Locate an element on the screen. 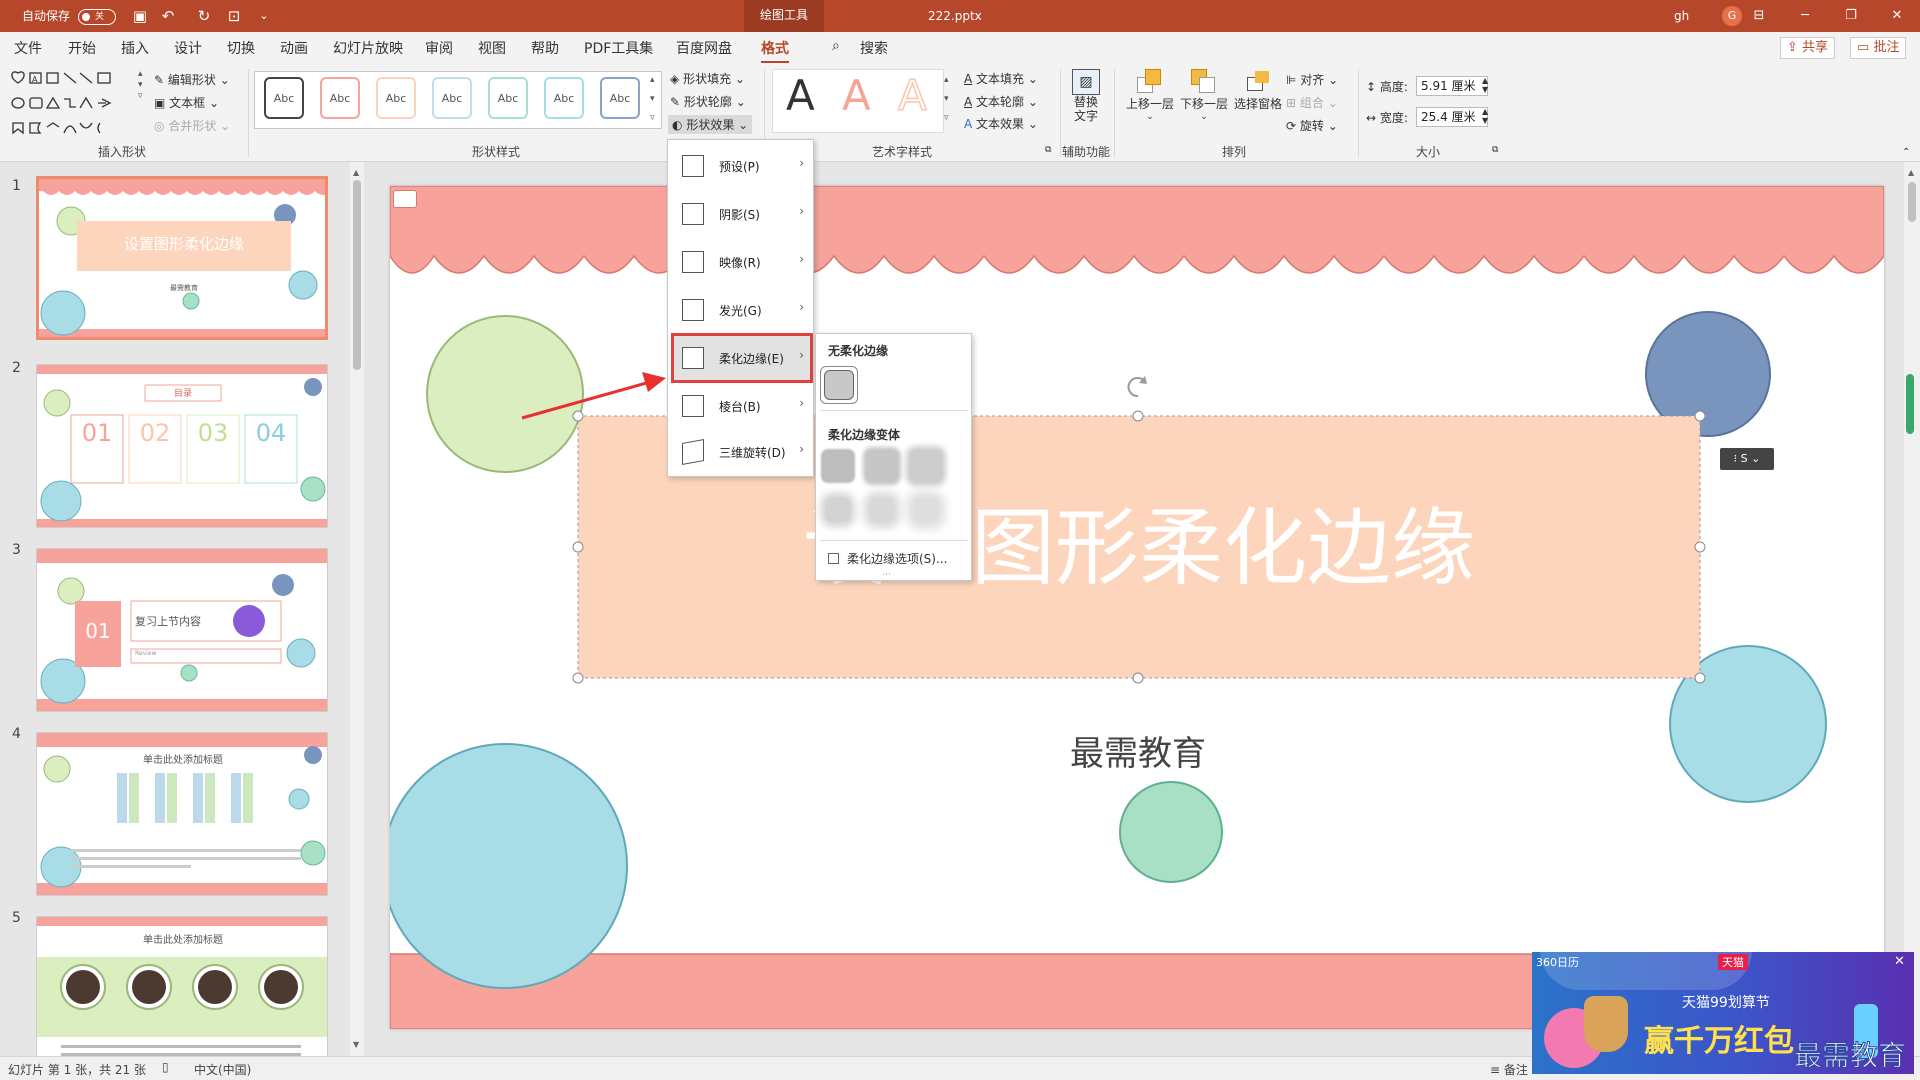 The width and height of the screenshot is (1920, 1080). menu-item-reflection: 映像(R) › is located at coordinates (742, 262).